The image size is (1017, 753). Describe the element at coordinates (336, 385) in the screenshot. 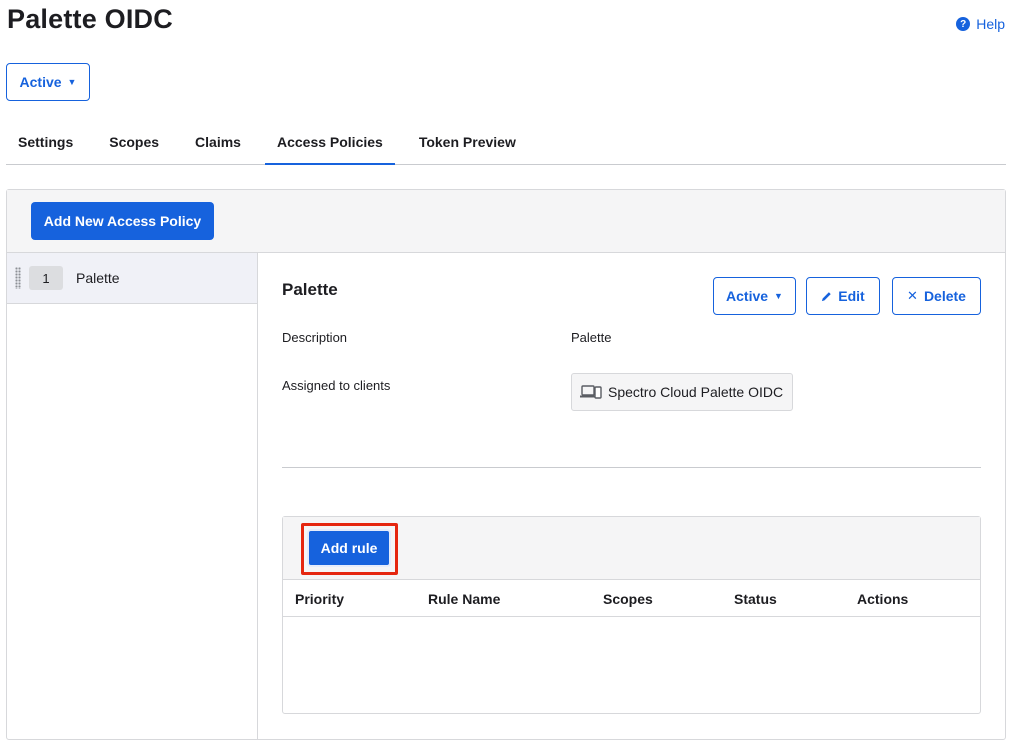

I see `assigned-clients-label: Assigned to clients` at that location.